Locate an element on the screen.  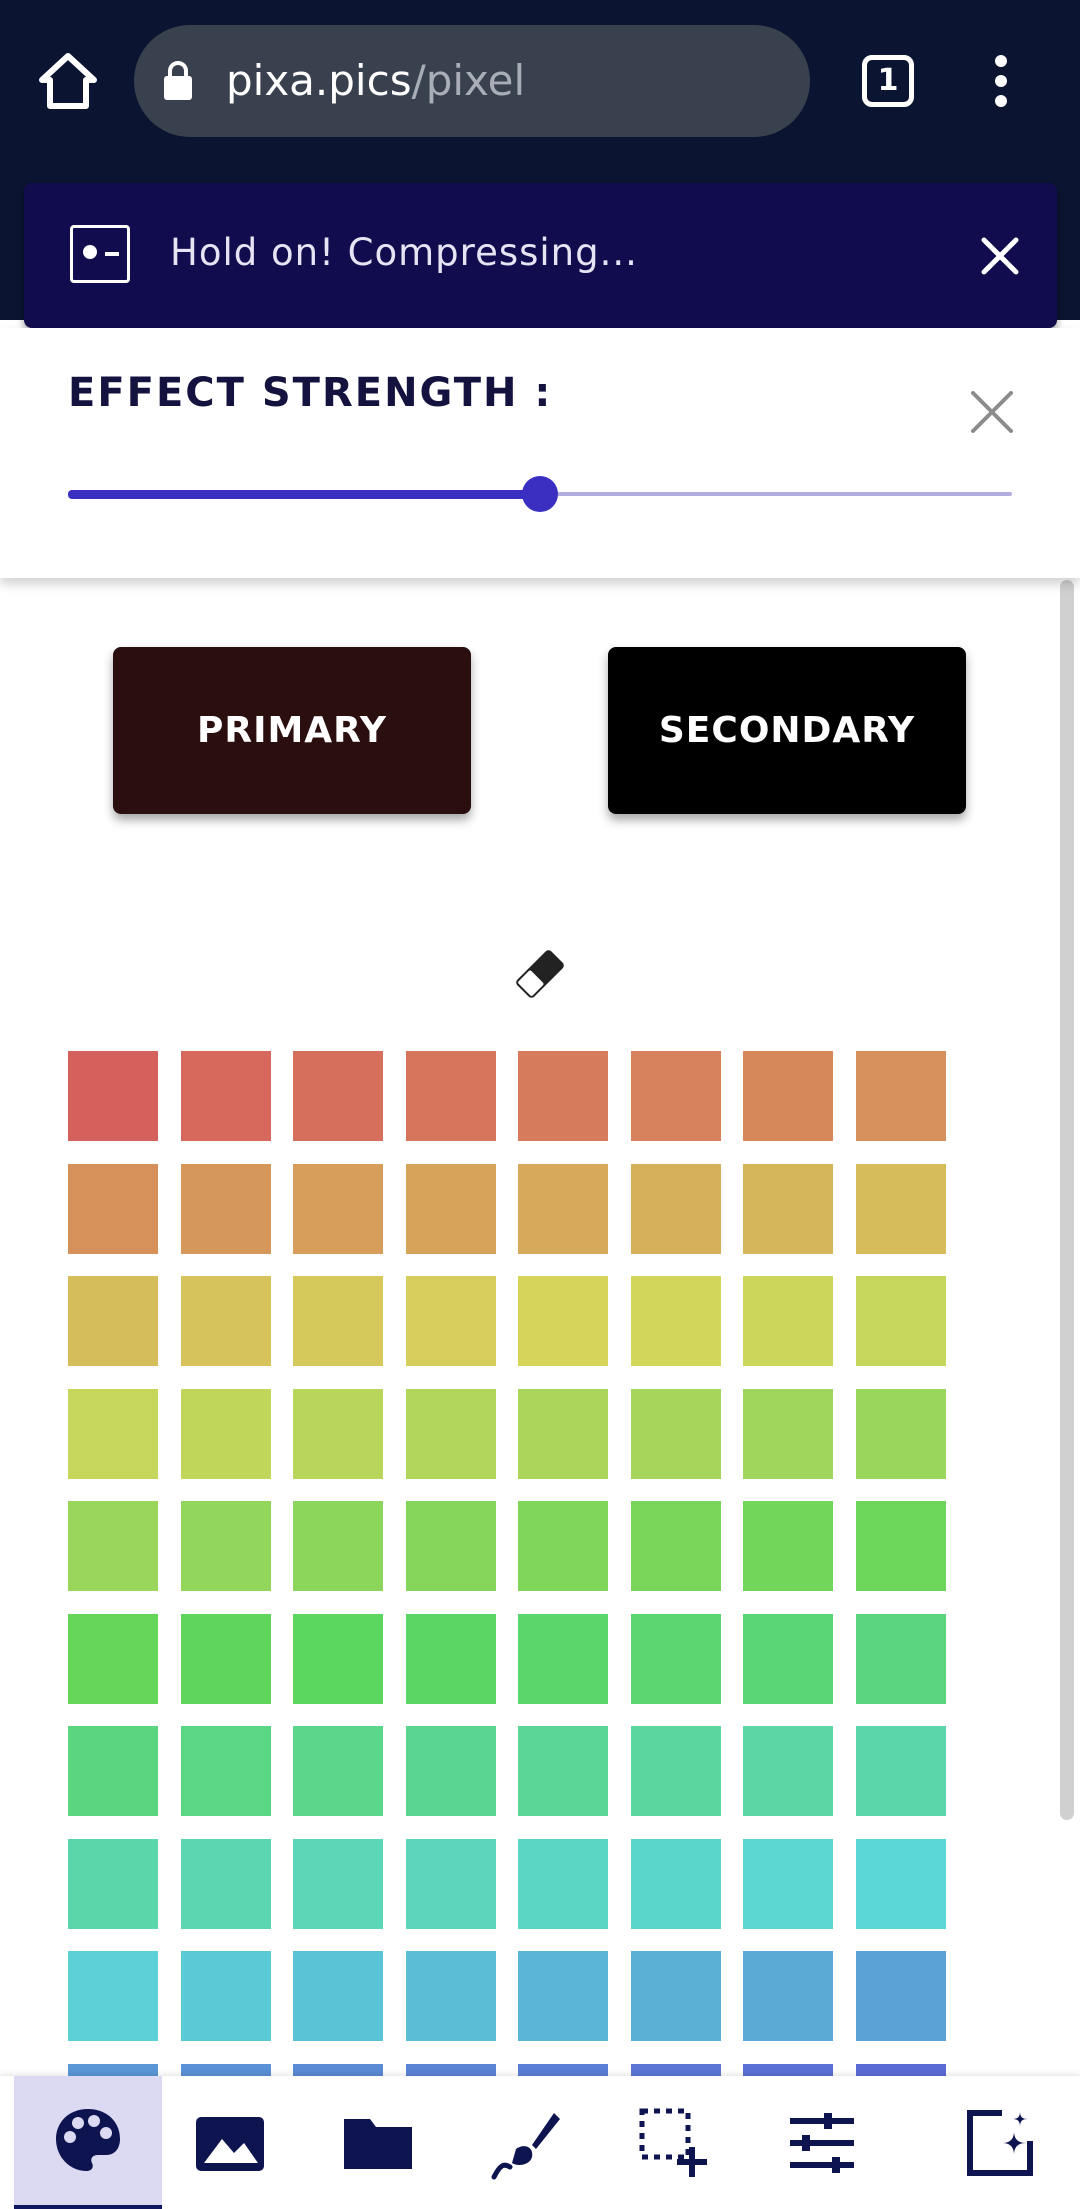
url-path: /pixel is located at coordinates (468, 80).